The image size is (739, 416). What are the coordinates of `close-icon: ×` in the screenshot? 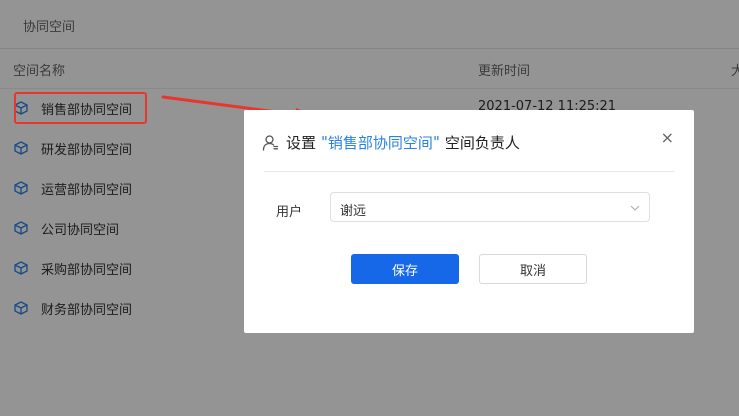 It's located at (667, 138).